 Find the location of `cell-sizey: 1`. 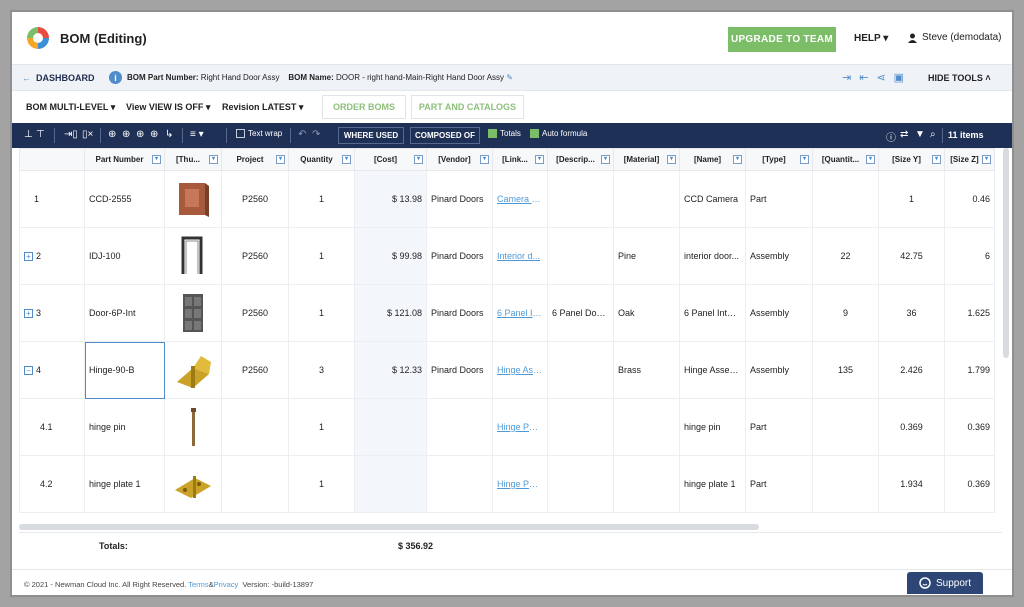

cell-sizey: 1 is located at coordinates (911, 199).